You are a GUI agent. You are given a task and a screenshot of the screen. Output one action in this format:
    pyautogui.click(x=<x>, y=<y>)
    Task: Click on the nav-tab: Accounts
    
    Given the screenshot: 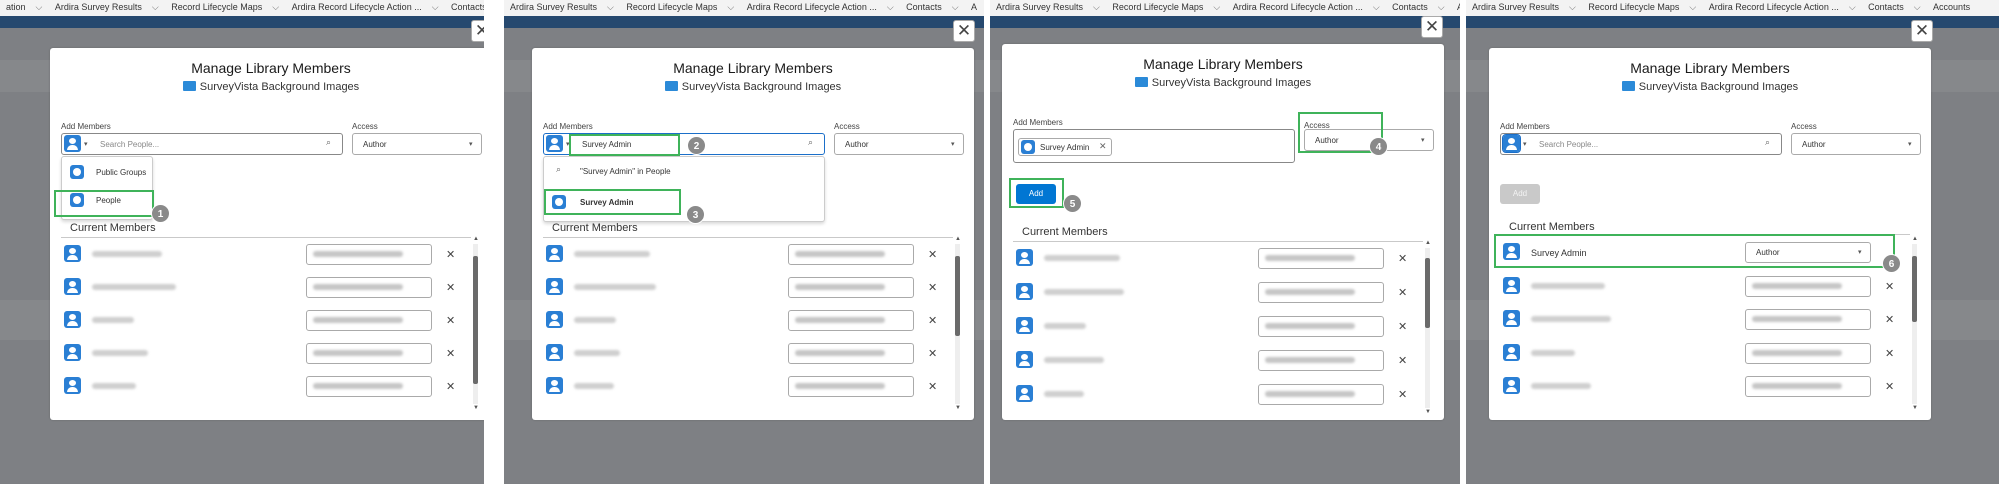 What is the action you would take?
    pyautogui.click(x=1951, y=6)
    